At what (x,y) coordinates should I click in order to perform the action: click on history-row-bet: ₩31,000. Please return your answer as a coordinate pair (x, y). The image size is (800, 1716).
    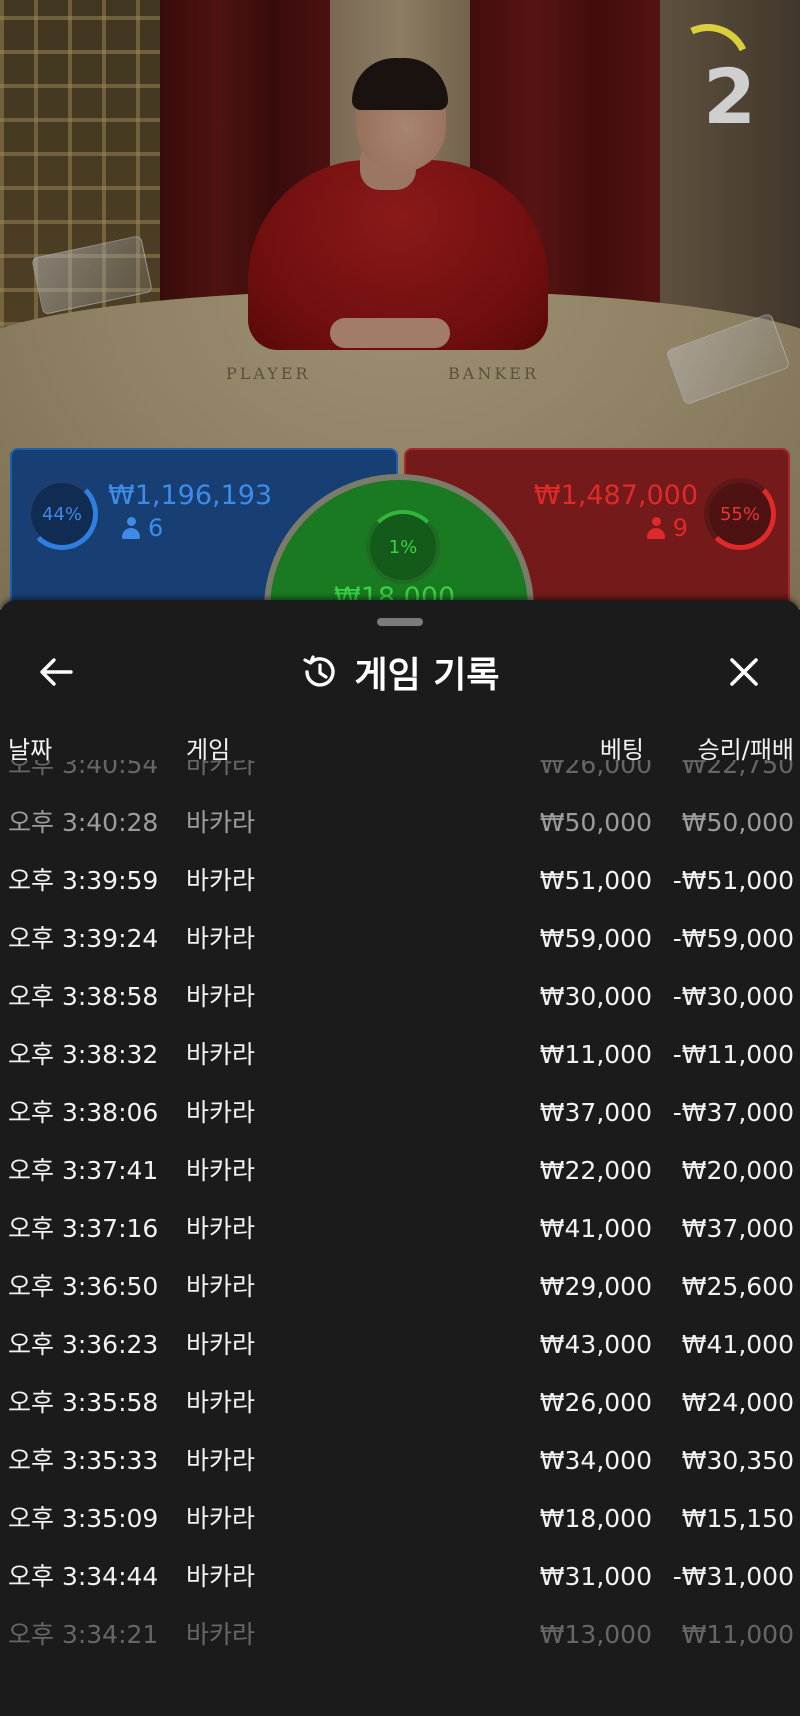
    Looking at the image, I should click on (595, 1576).